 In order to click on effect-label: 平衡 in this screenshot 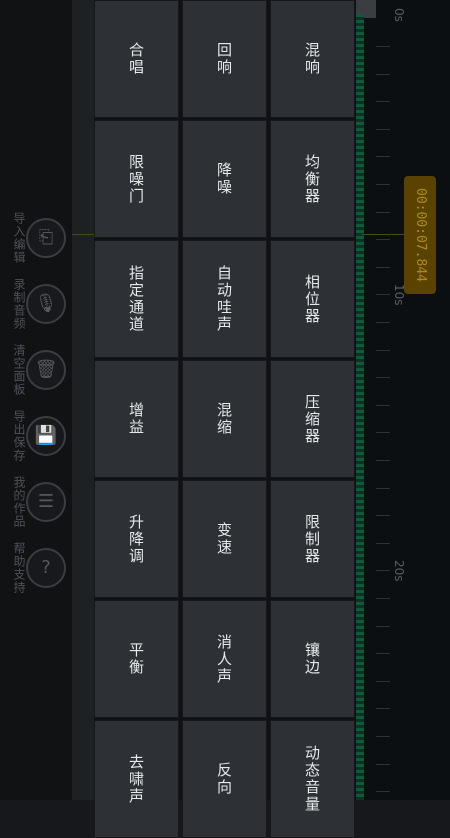, I will do `click(136, 659)`.